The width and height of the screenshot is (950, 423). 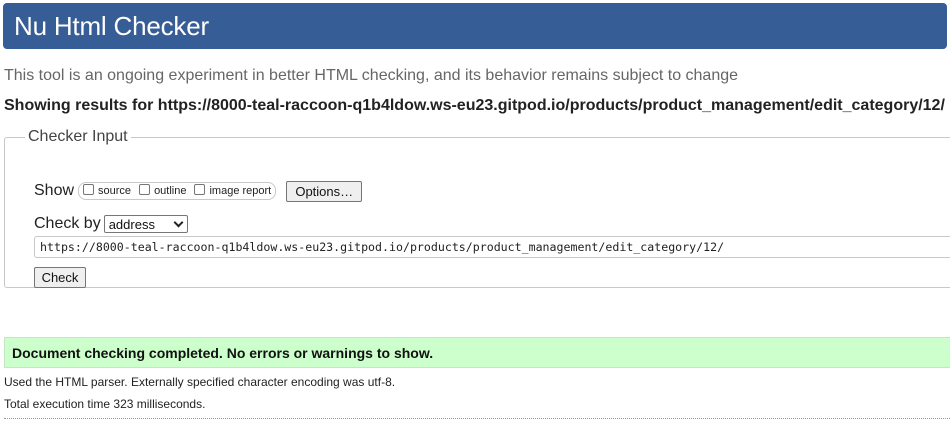 I want to click on image-report-checkbox, so click(x=200, y=189).